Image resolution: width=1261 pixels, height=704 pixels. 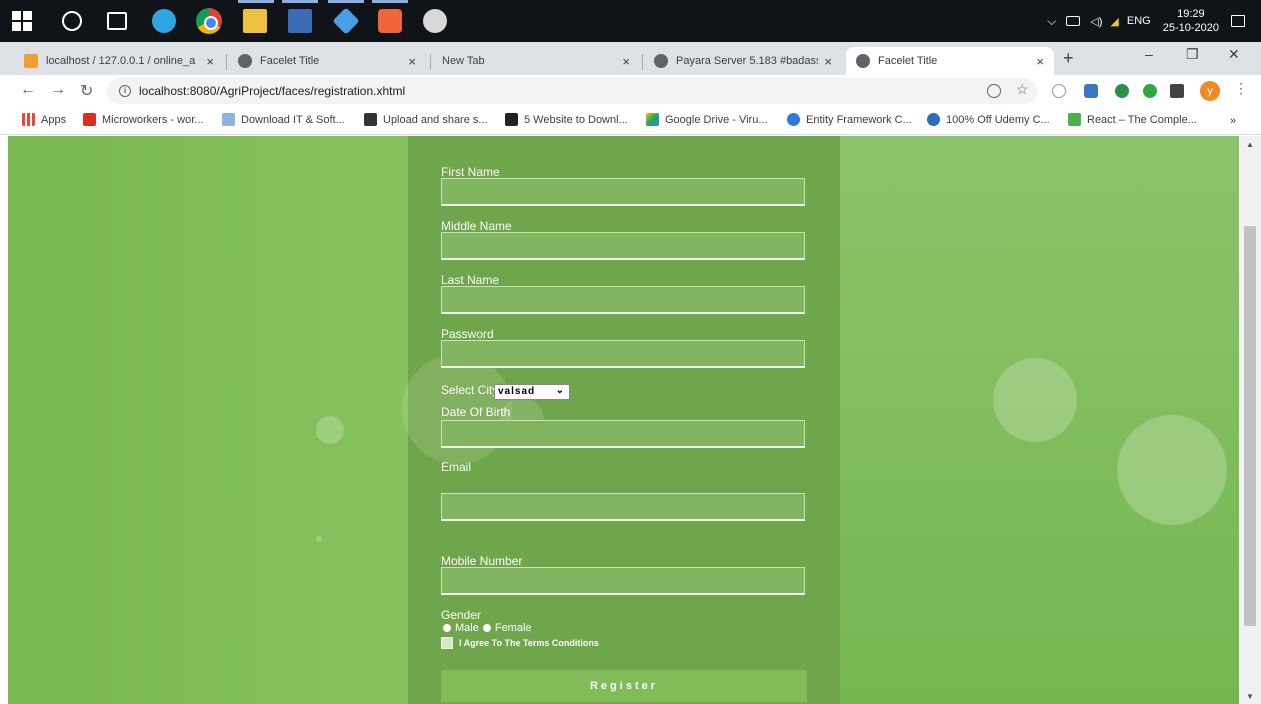 I want to click on info-icon: i, so click(x=125, y=91).